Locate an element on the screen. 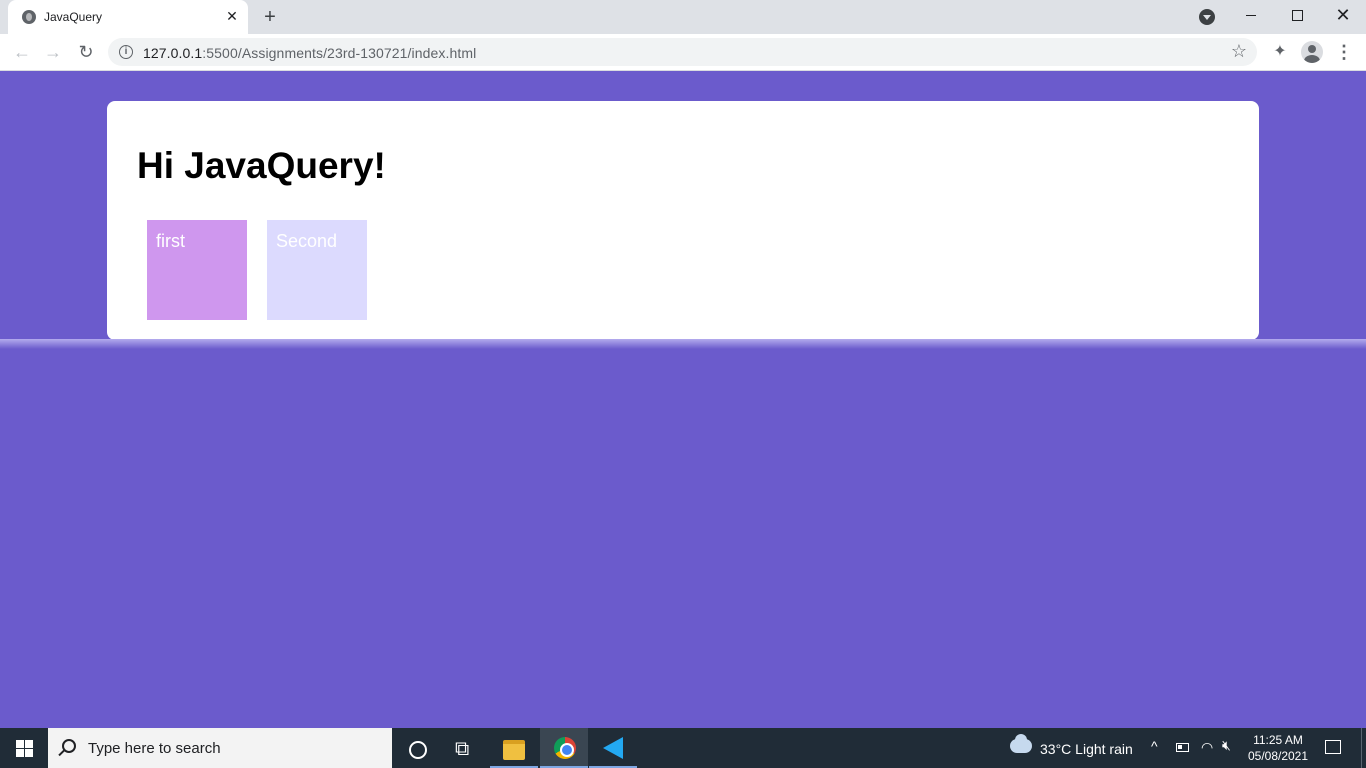 The height and width of the screenshot is (768, 1366). wifi-icon: ◠ is located at coordinates (1207, 747).